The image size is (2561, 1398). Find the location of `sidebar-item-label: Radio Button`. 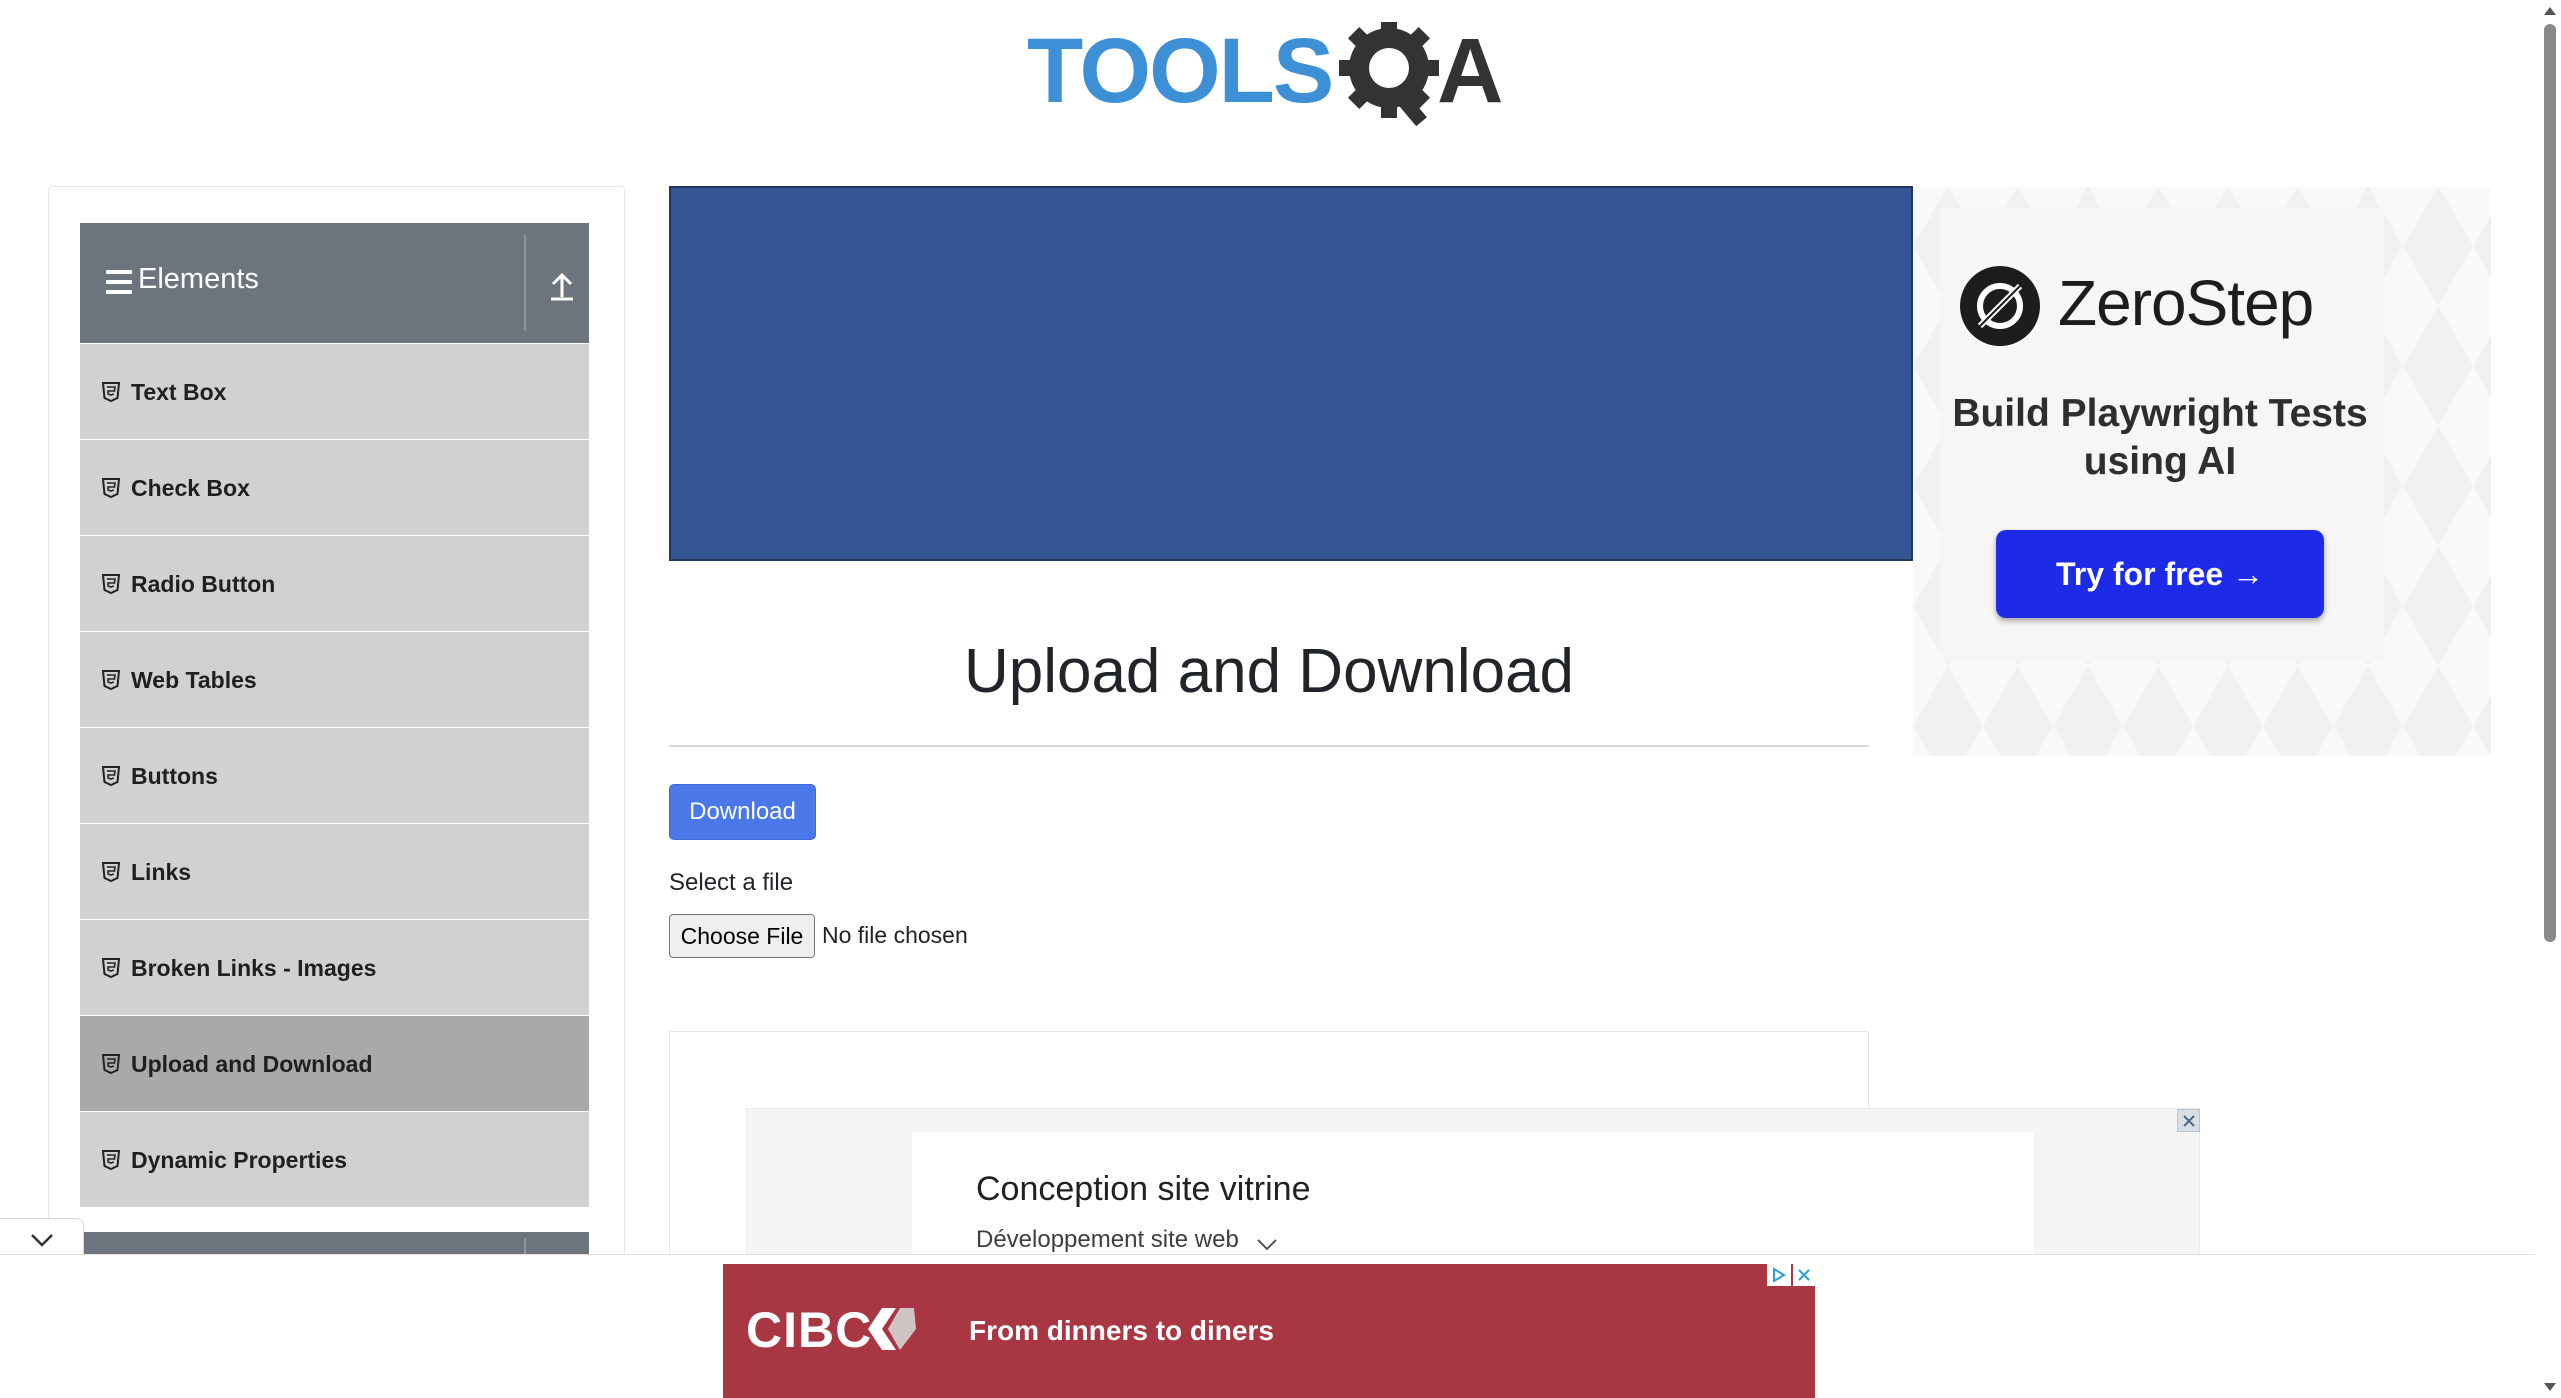

sidebar-item-label: Radio Button is located at coordinates (203, 584).